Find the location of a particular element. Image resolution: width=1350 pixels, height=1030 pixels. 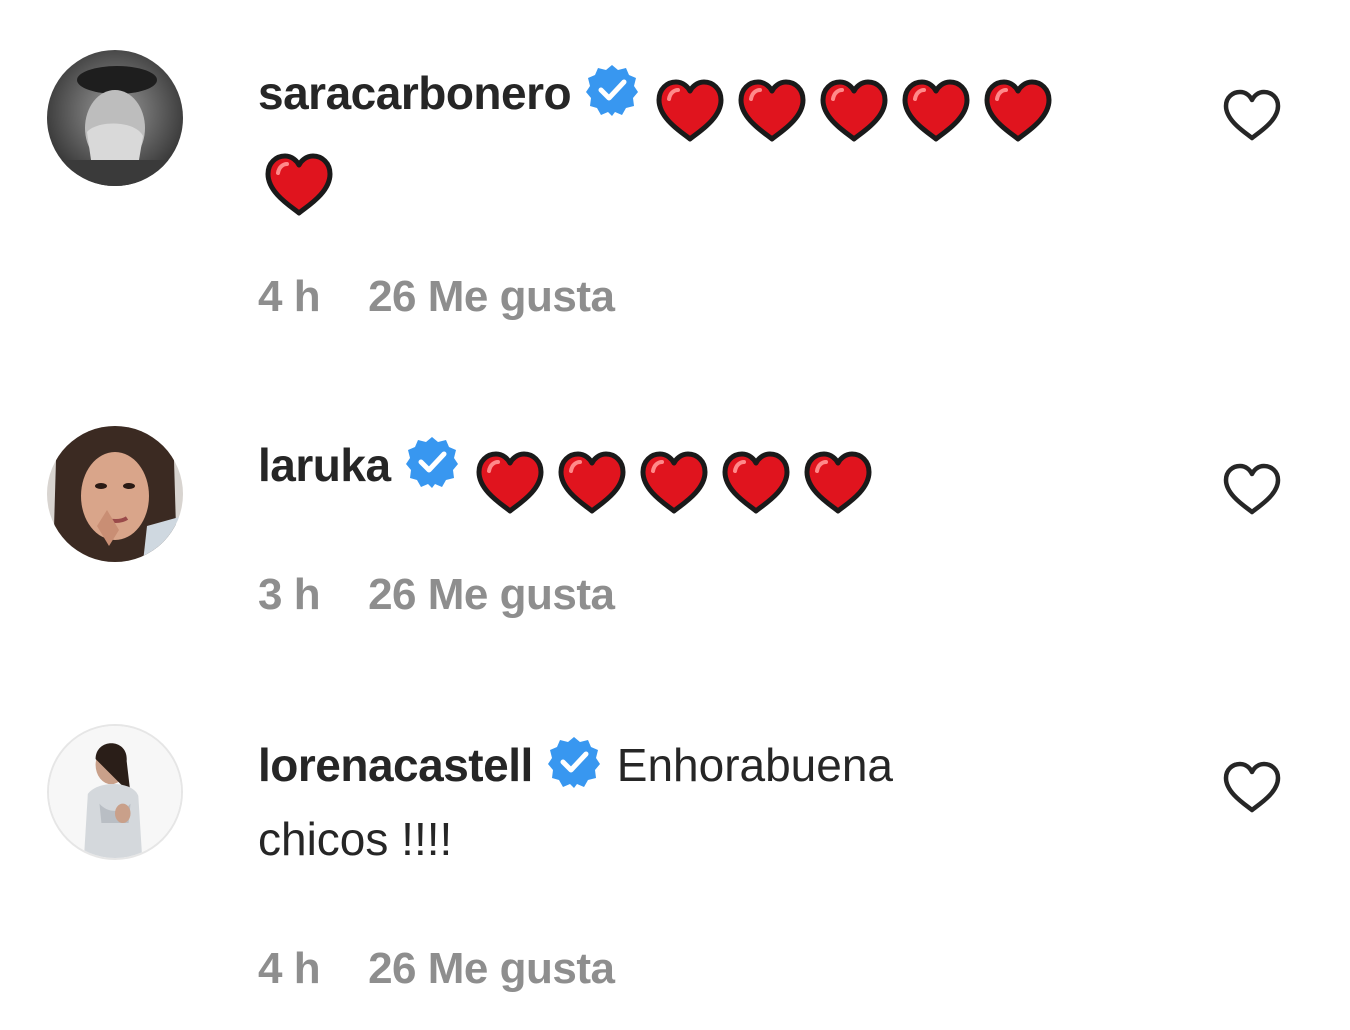

comment-text: Enhorabuena is located at coordinates (755, 765).